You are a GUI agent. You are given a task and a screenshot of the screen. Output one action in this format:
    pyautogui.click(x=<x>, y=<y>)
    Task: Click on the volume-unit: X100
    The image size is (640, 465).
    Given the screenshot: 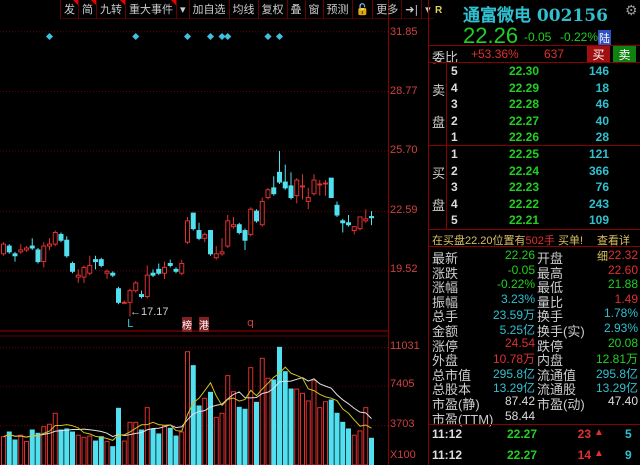 What is the action you would take?
    pyautogui.click(x=403, y=455)
    